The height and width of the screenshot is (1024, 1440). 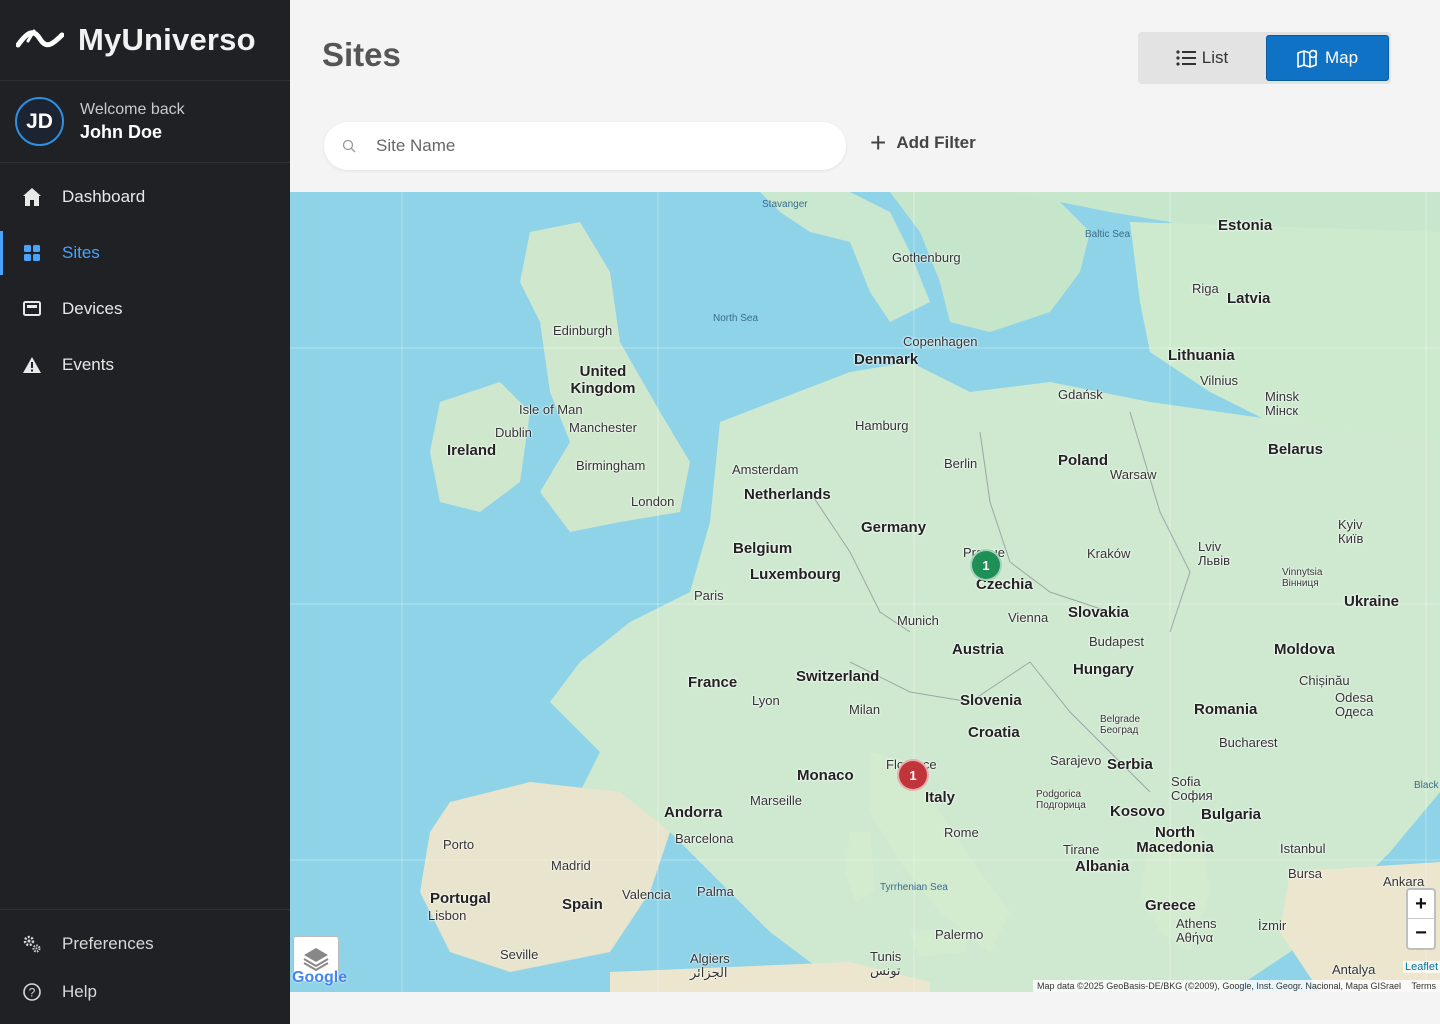 What do you see at coordinates (1226, 709) in the screenshot?
I see `map-label: Romania` at bounding box center [1226, 709].